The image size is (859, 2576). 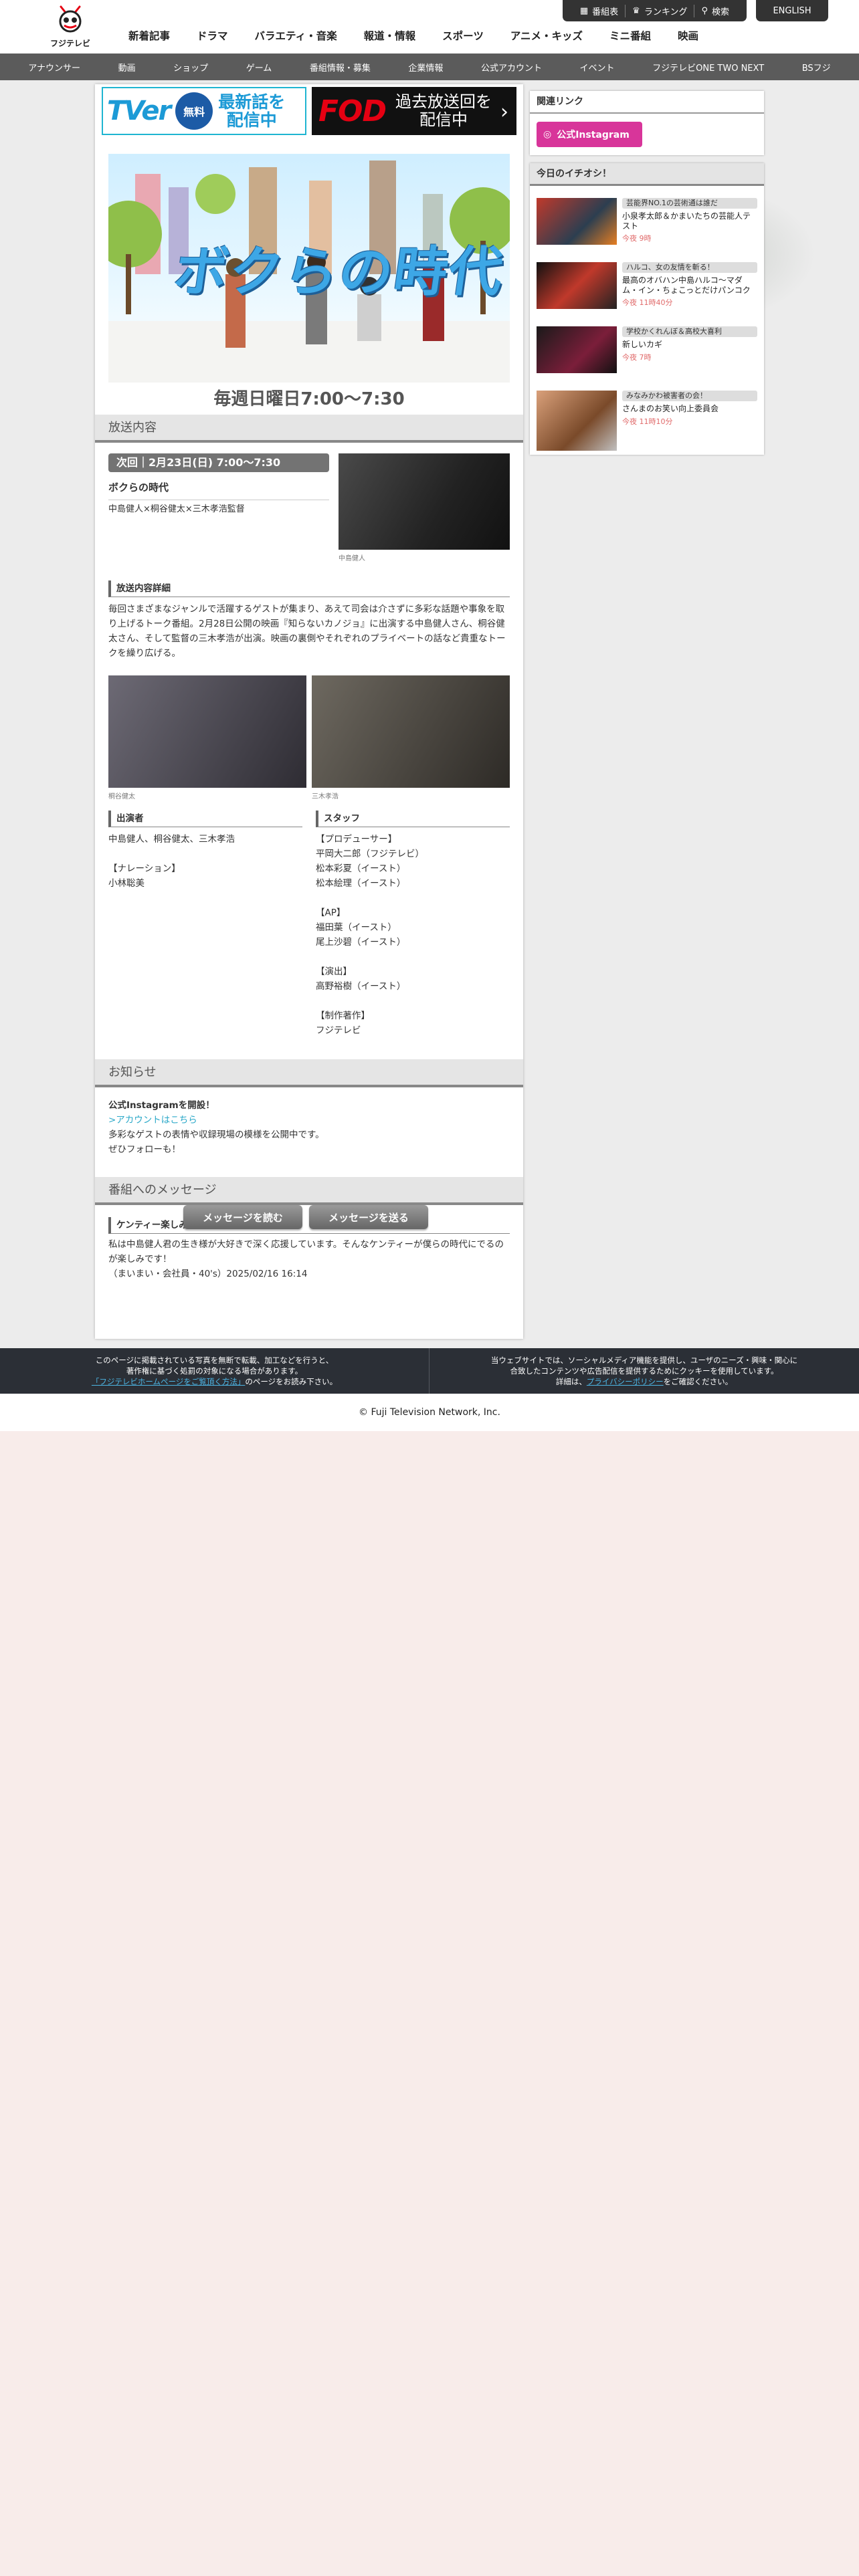 I want to click on free-badge: 無料, so click(x=194, y=111).